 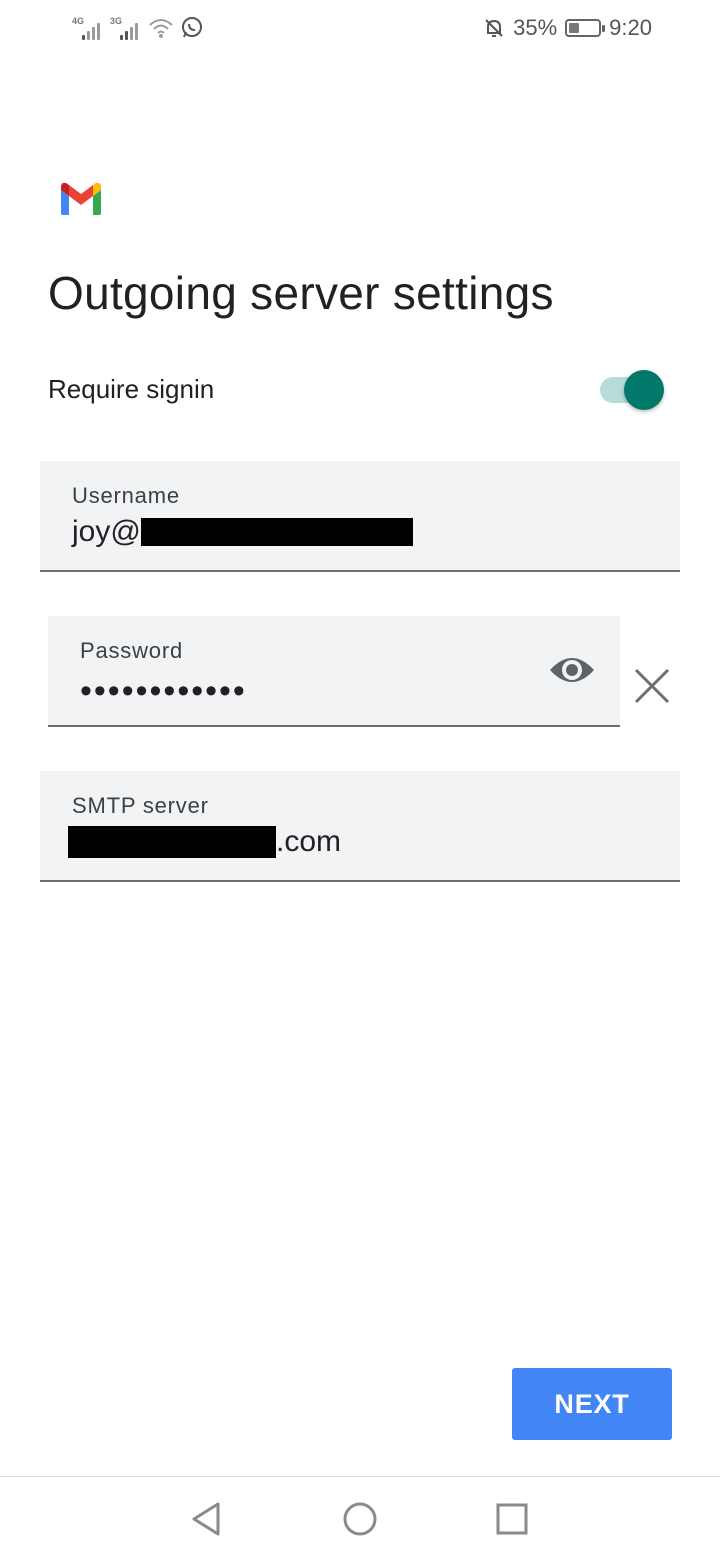 I want to click on status-bar: 4G 3G 35% 9:20, so click(x=360, y=28).